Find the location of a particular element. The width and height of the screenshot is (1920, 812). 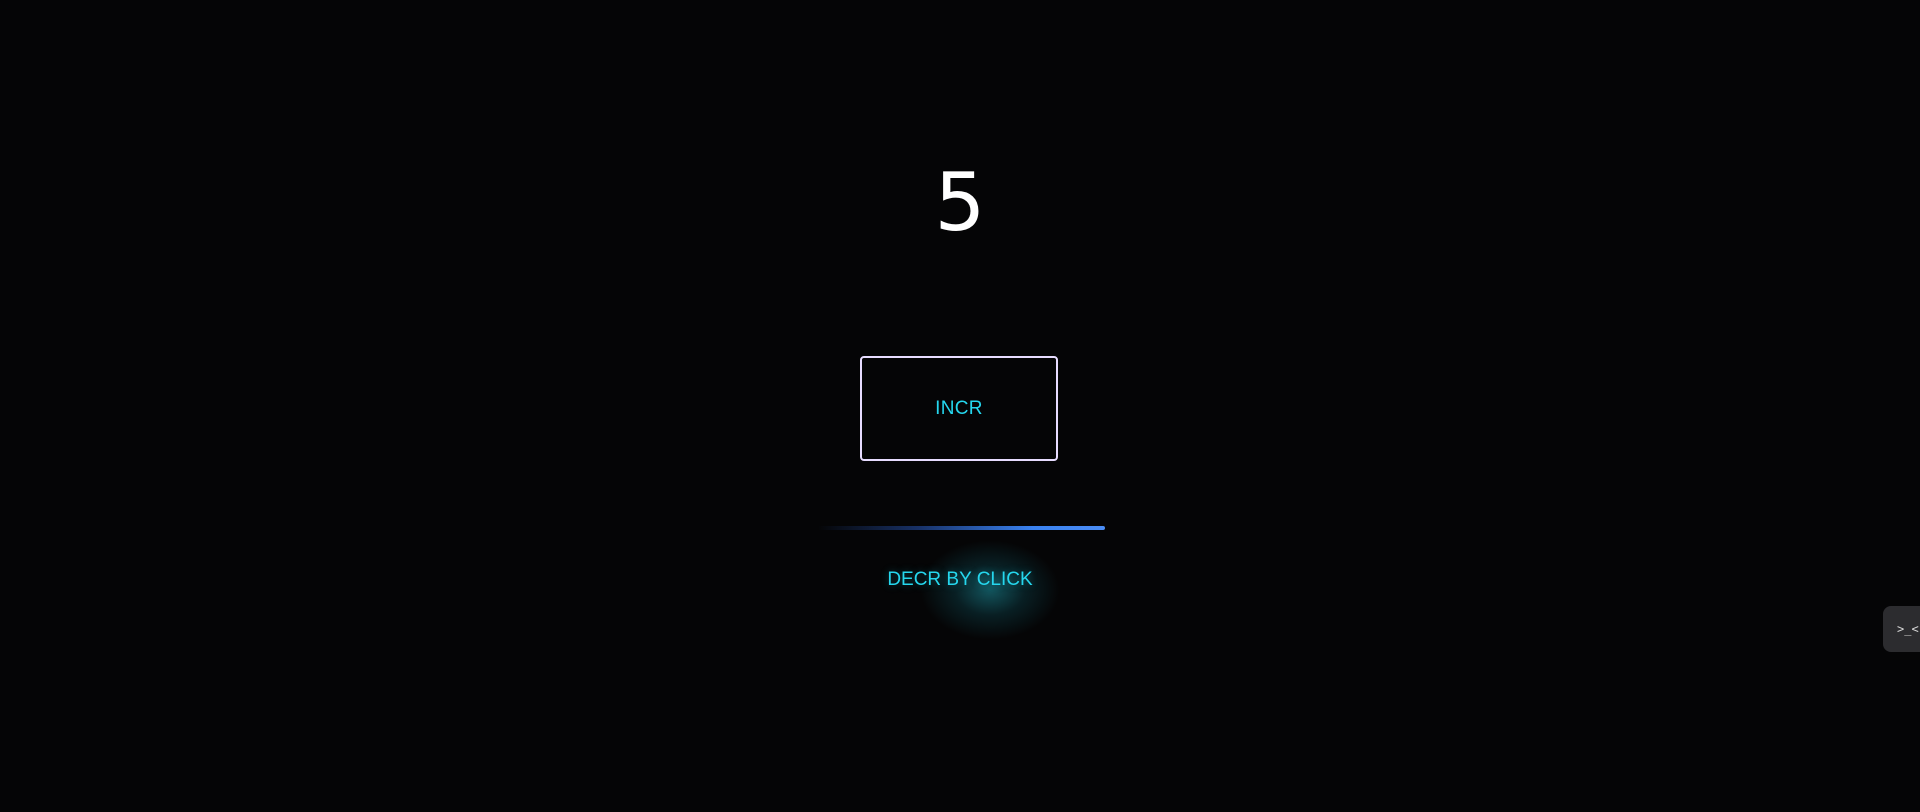

devtools-icon: >_< is located at coordinates (1908, 629).